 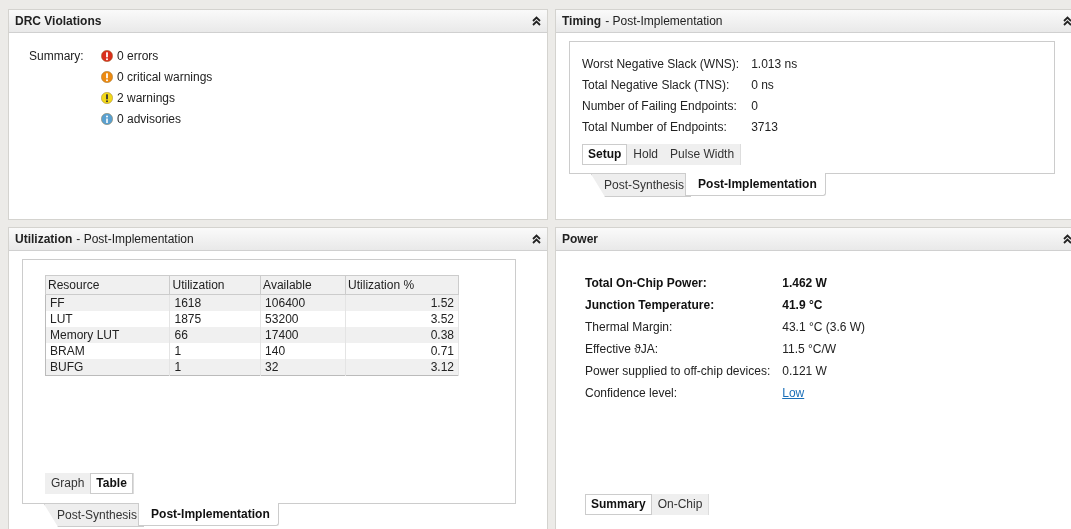 What do you see at coordinates (646, 283) in the screenshot?
I see `field-label: Total On-Chip Power:` at bounding box center [646, 283].